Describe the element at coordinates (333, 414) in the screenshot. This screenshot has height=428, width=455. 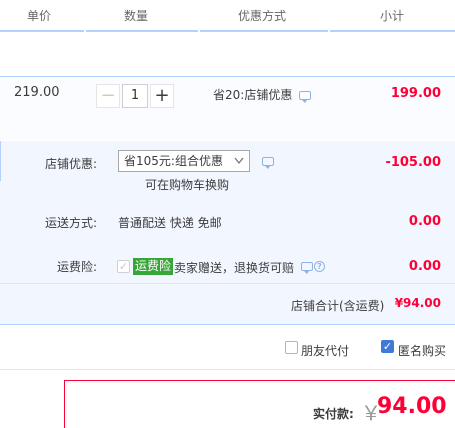
I see `payment-label: 实付款:` at that location.